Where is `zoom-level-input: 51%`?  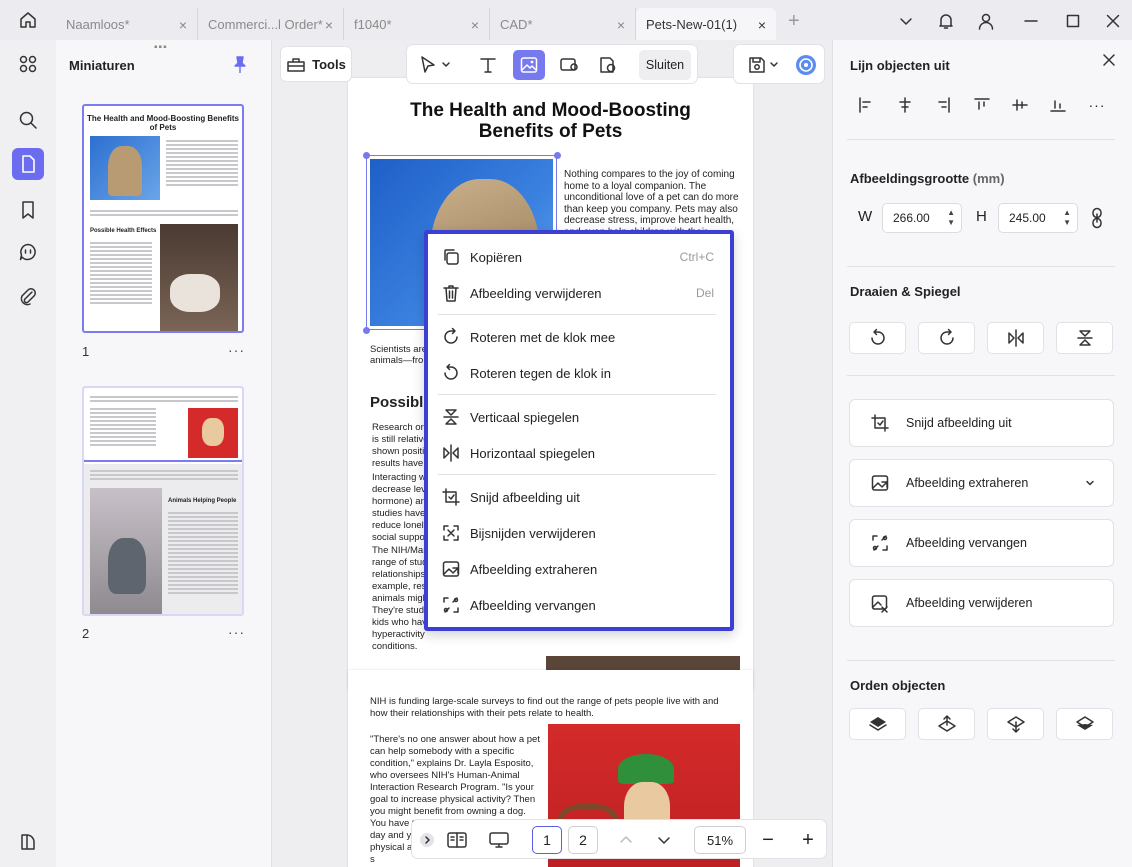 zoom-level-input: 51% is located at coordinates (720, 840).